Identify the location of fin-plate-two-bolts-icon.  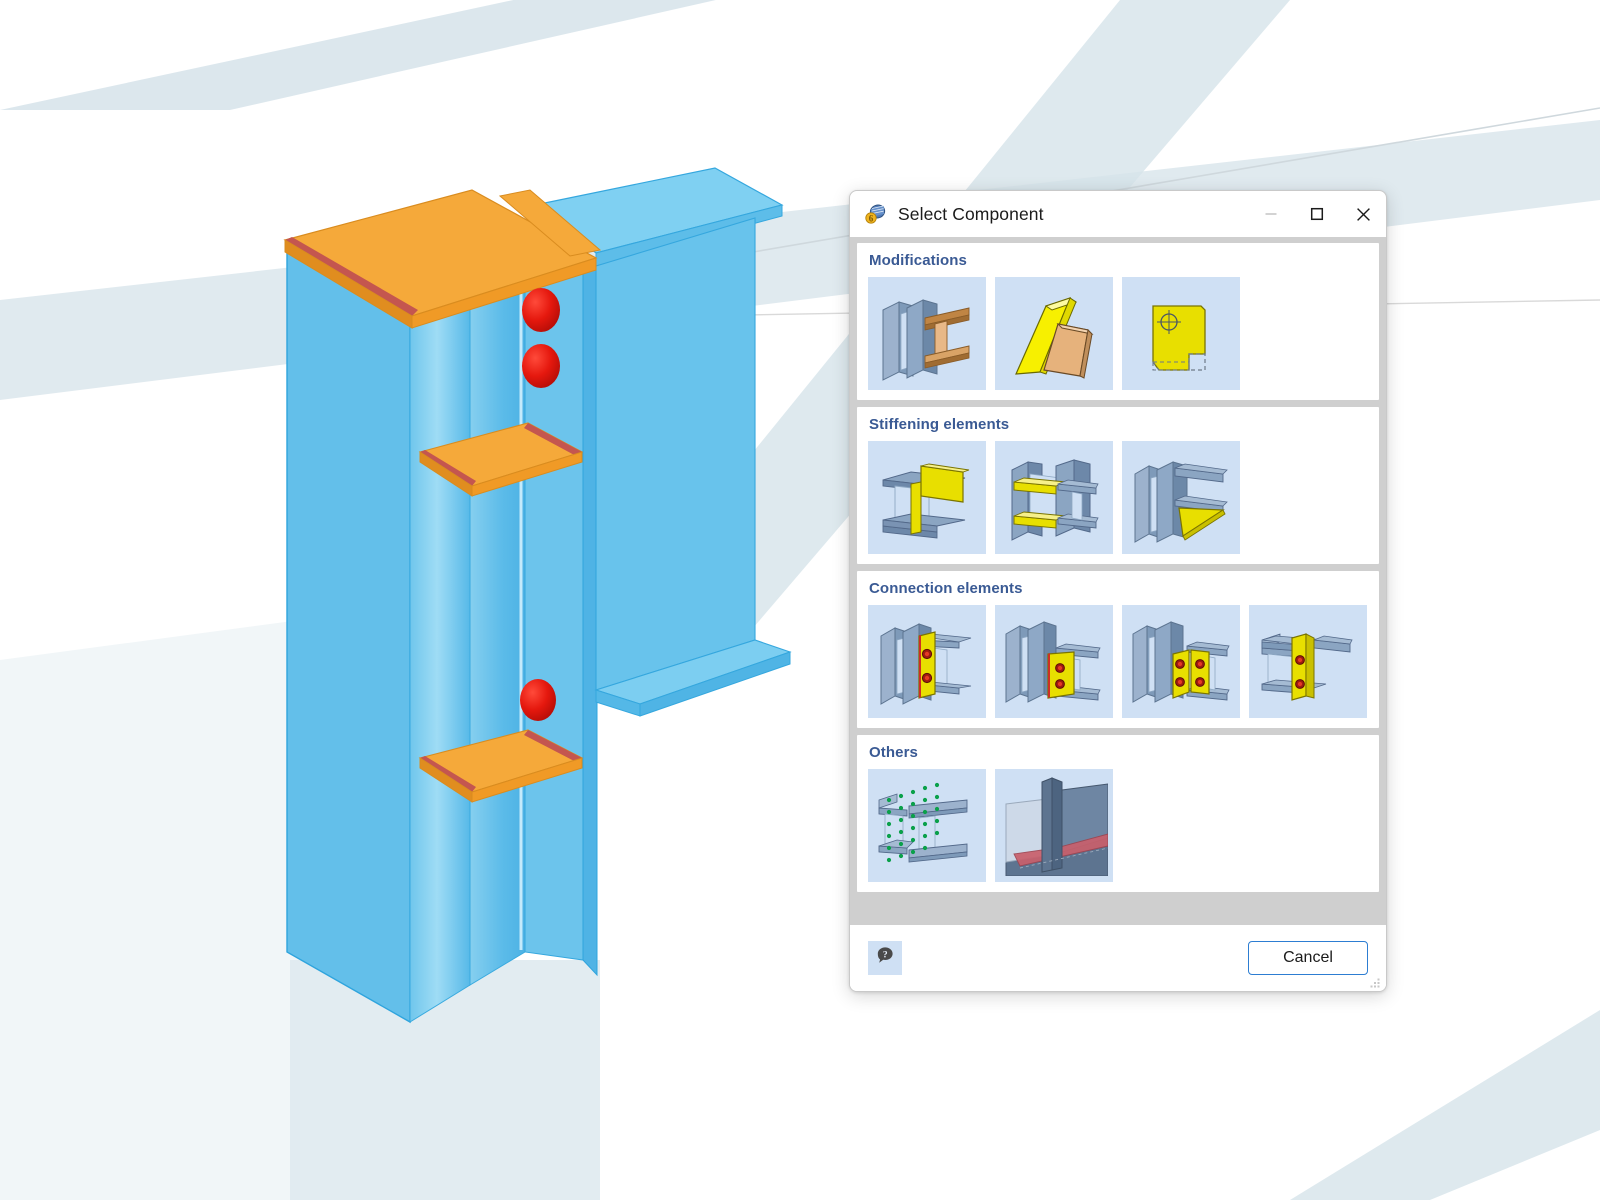
(1053, 661).